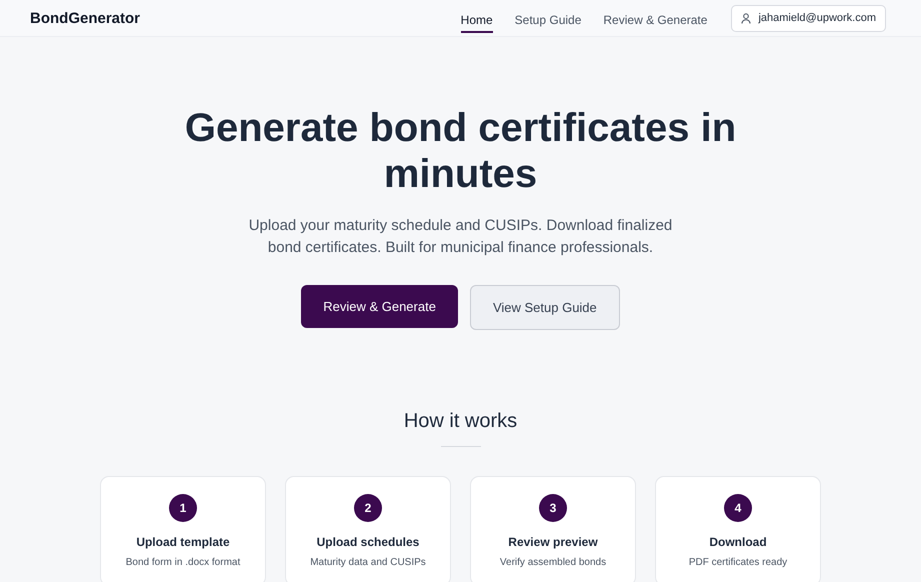 The height and width of the screenshot is (582, 921). What do you see at coordinates (379, 306) in the screenshot?
I see `review-generate-button: Review & Generate` at bounding box center [379, 306].